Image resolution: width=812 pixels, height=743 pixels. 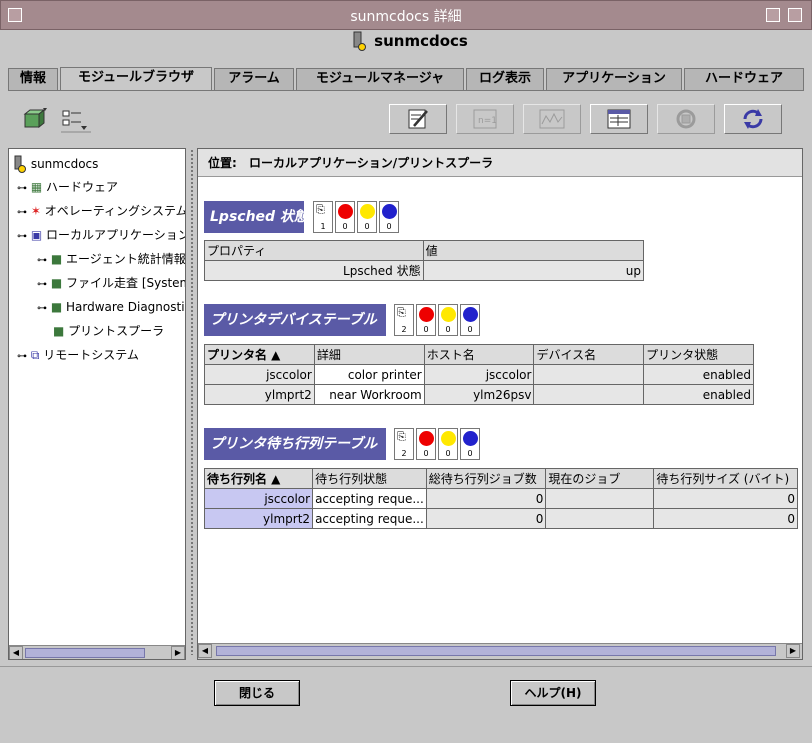 What do you see at coordinates (725, 478) in the screenshot?
I see `column-header: 待ち行列サイズ (バイト)` at bounding box center [725, 478].